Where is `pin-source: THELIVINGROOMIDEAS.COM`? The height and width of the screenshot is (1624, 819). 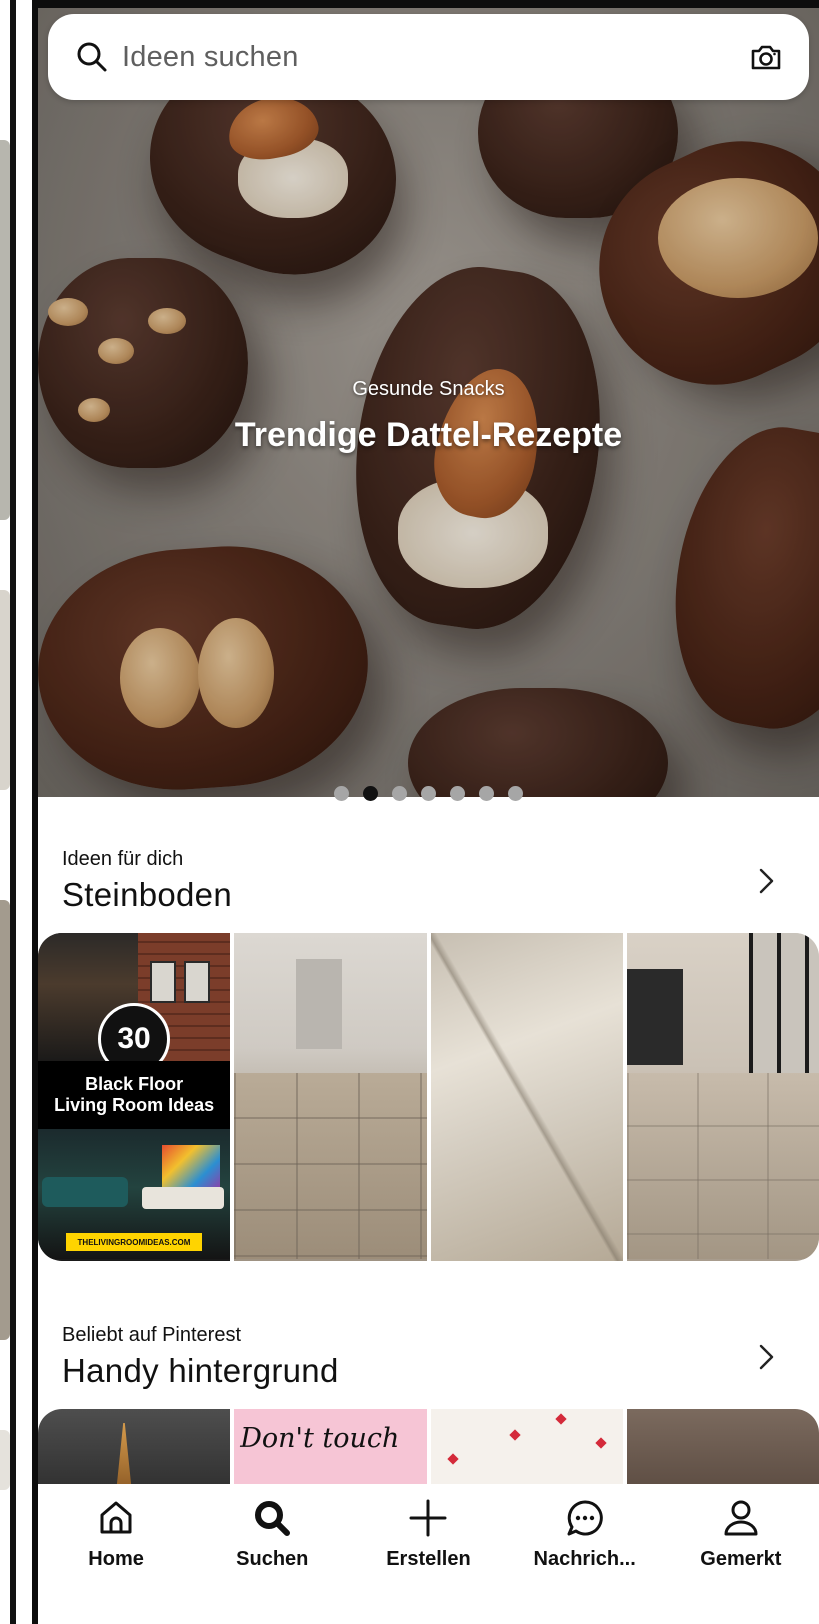 pin-source: THELIVINGROOMIDEAS.COM is located at coordinates (134, 1242).